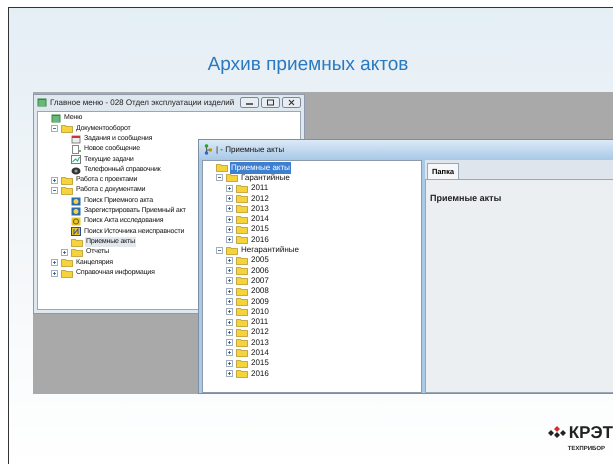 The image size is (613, 464). Describe the element at coordinates (260, 260) in the screenshot. I see `tree-item: 2005` at that location.